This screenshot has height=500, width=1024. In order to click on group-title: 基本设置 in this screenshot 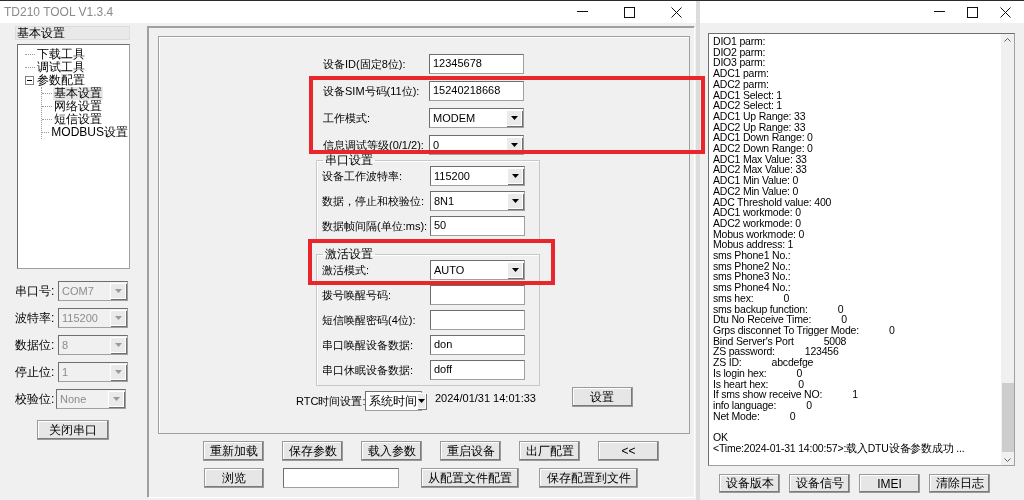, I will do `click(72, 33)`.